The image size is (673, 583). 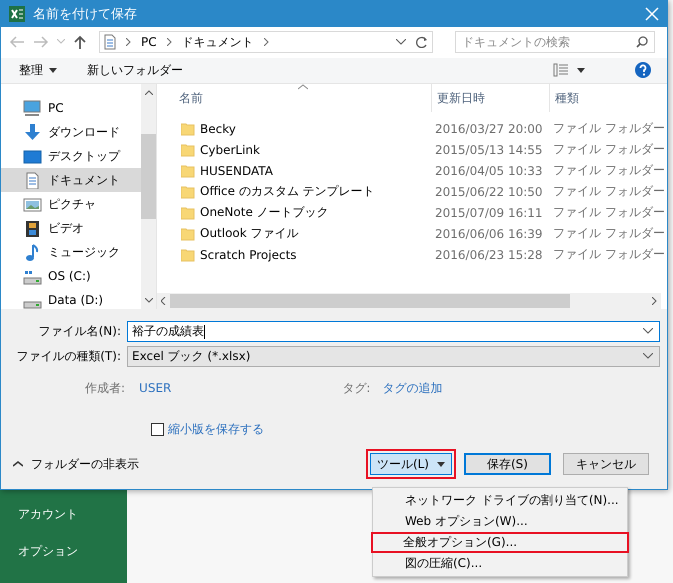 What do you see at coordinates (489, 171) in the screenshot?
I see `modified-date: 2016/04/05 10:33` at bounding box center [489, 171].